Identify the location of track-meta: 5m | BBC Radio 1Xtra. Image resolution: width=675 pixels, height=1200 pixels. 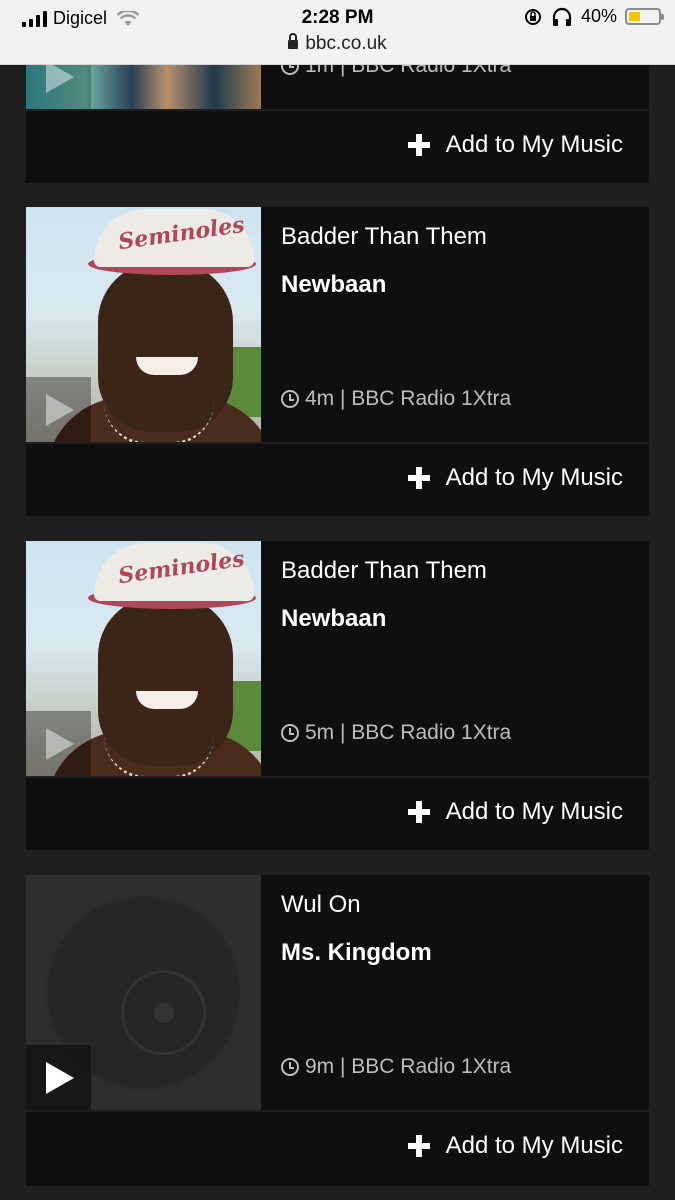
(396, 733).